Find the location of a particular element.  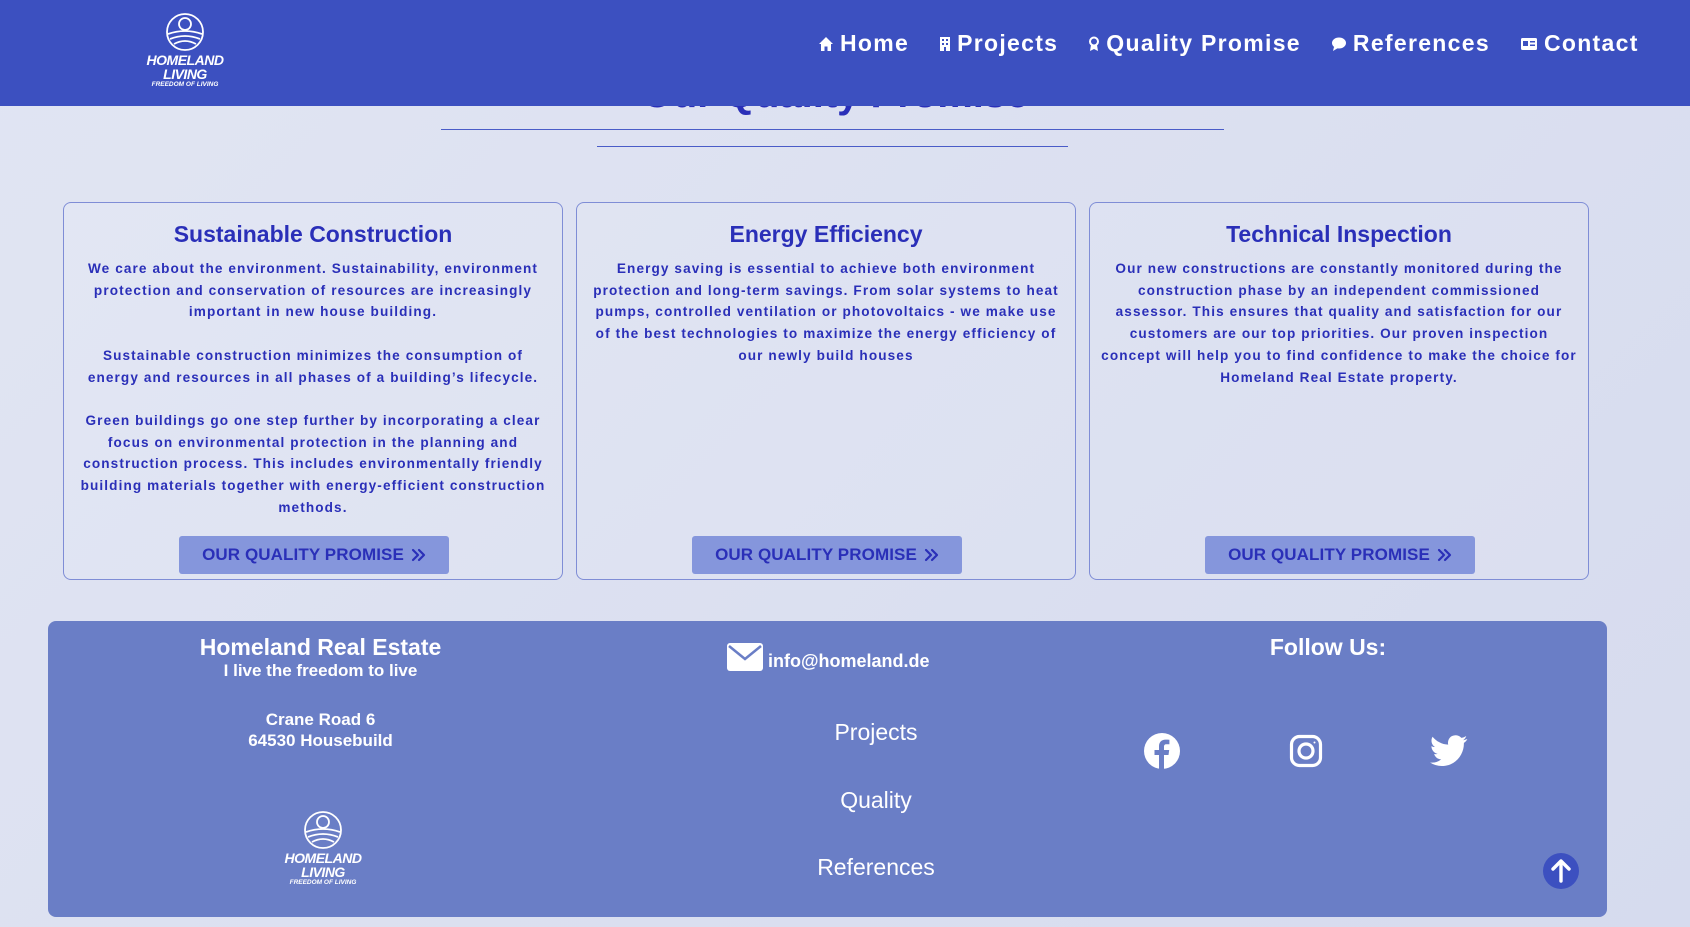

scroll-to-top-button is located at coordinates (1561, 871).